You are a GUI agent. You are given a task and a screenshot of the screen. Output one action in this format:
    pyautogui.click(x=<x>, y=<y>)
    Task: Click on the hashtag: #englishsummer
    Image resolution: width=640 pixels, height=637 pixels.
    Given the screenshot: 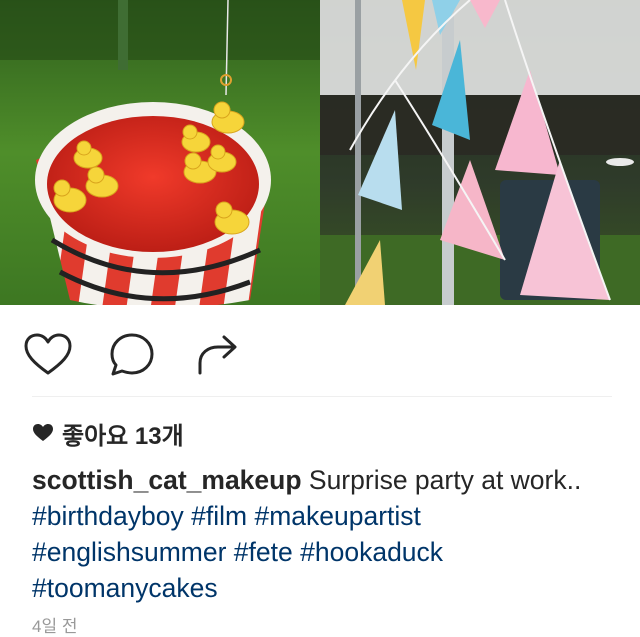 What is the action you would take?
    pyautogui.click(x=129, y=552)
    